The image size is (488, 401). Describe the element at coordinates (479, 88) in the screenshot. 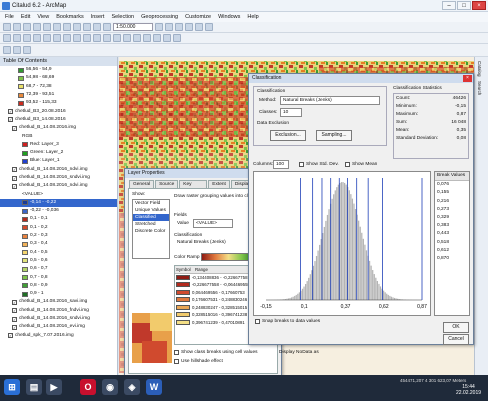

I see `search-tab: Search` at that location.